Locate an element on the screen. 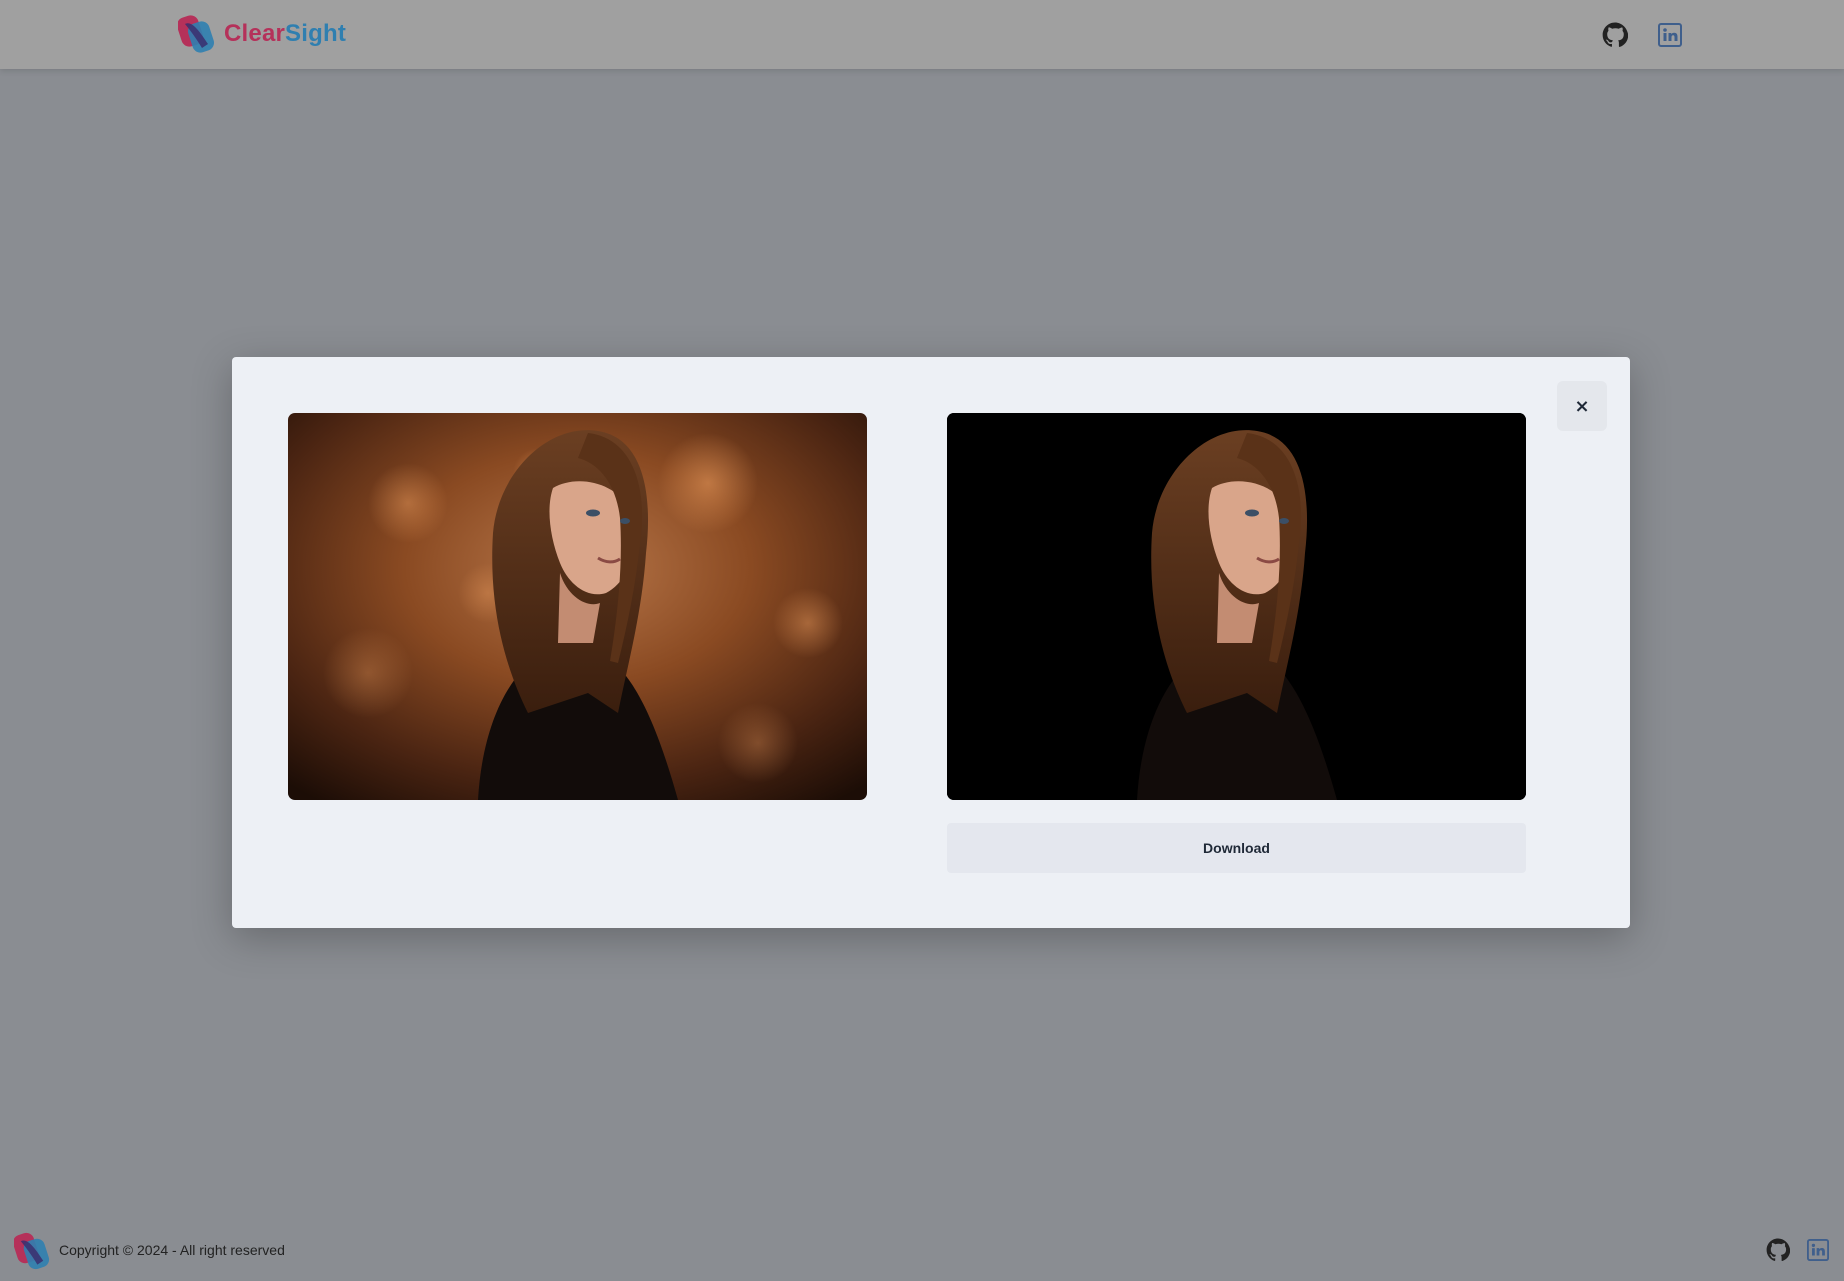 This screenshot has height=1281, width=1844. copyright-text: Copyright © 2024 - All right reserved is located at coordinates (172, 1250).